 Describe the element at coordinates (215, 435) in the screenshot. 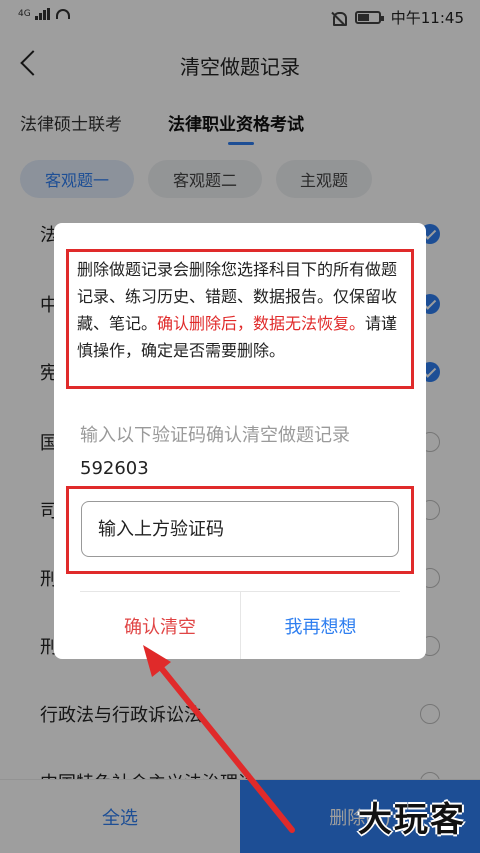

I see `verification-prompt: 输入以下验证码确认清空做题记录` at that location.